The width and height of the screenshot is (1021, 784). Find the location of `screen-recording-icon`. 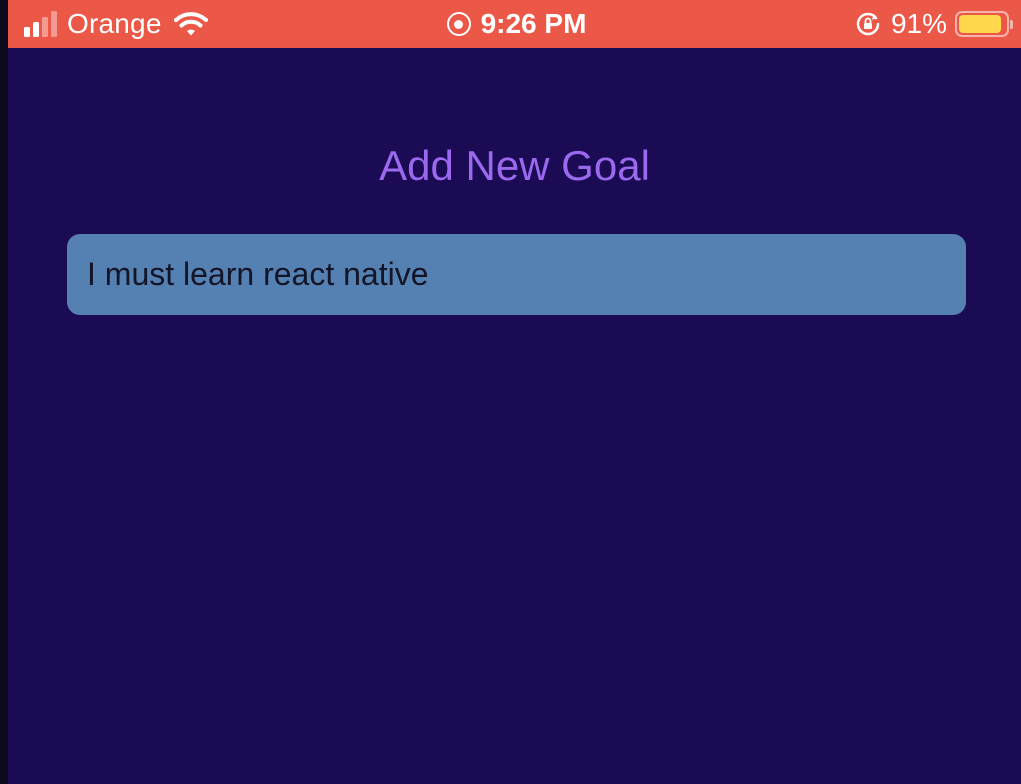

screen-recording-icon is located at coordinates (458, 24).